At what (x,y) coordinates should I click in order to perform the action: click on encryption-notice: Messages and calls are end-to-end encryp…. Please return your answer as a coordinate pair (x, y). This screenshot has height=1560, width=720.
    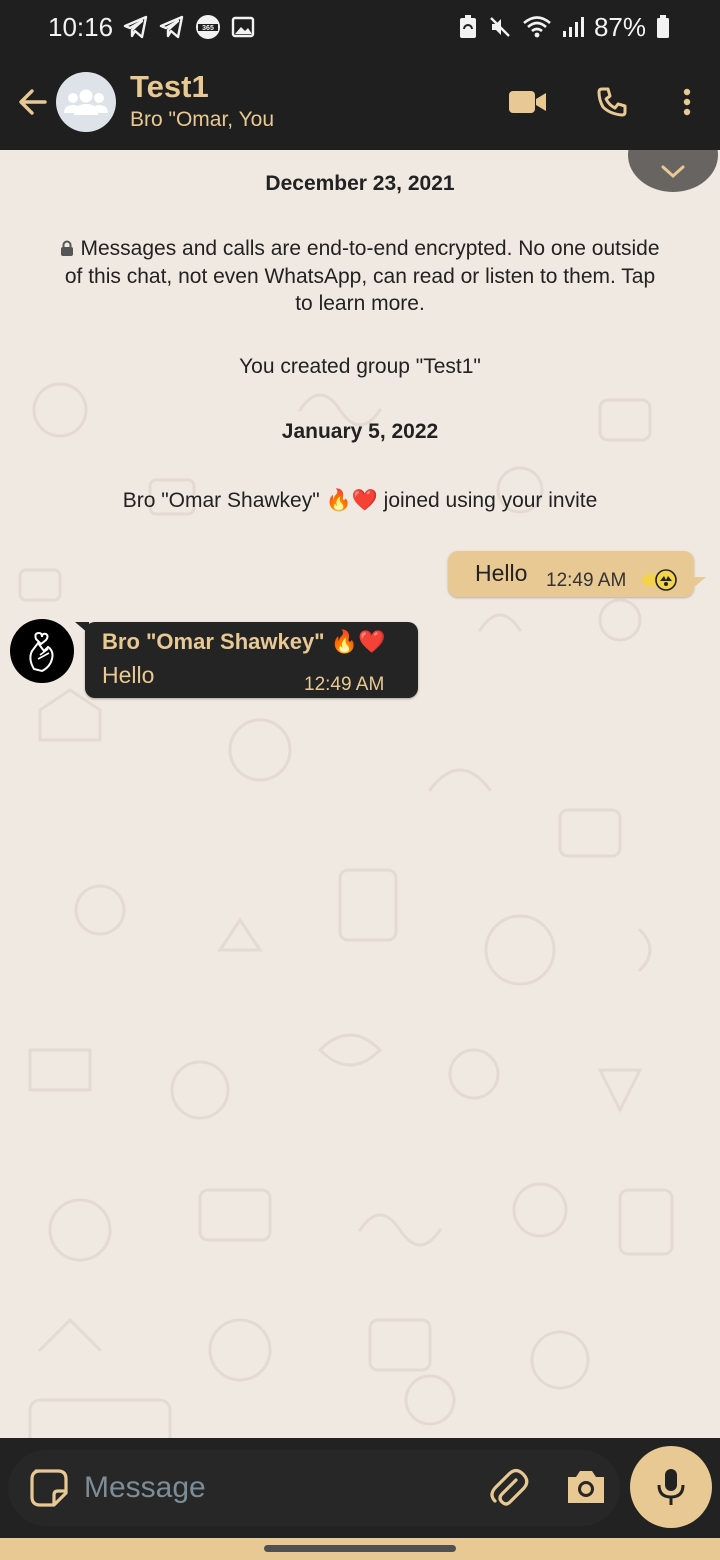
    Looking at the image, I should click on (360, 276).